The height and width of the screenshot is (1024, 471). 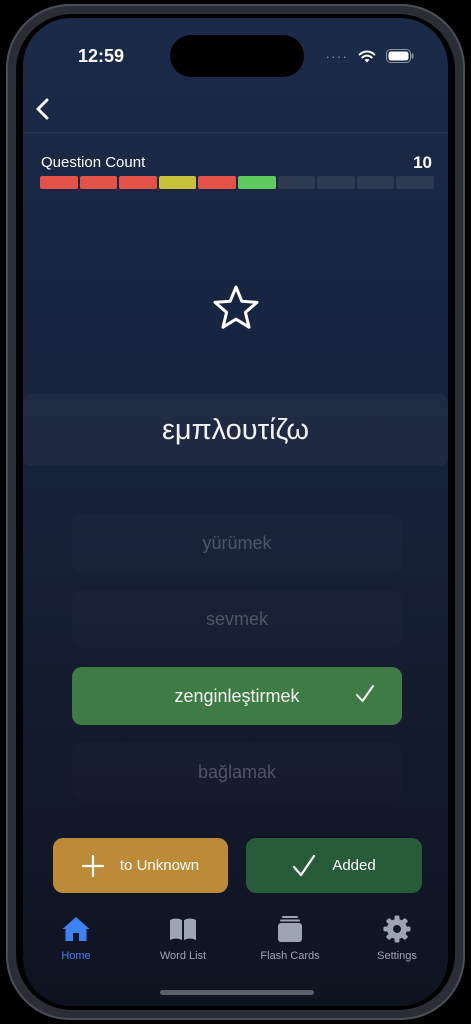 I want to click on add-to-unknown-button: to Unknown, so click(x=140, y=865).